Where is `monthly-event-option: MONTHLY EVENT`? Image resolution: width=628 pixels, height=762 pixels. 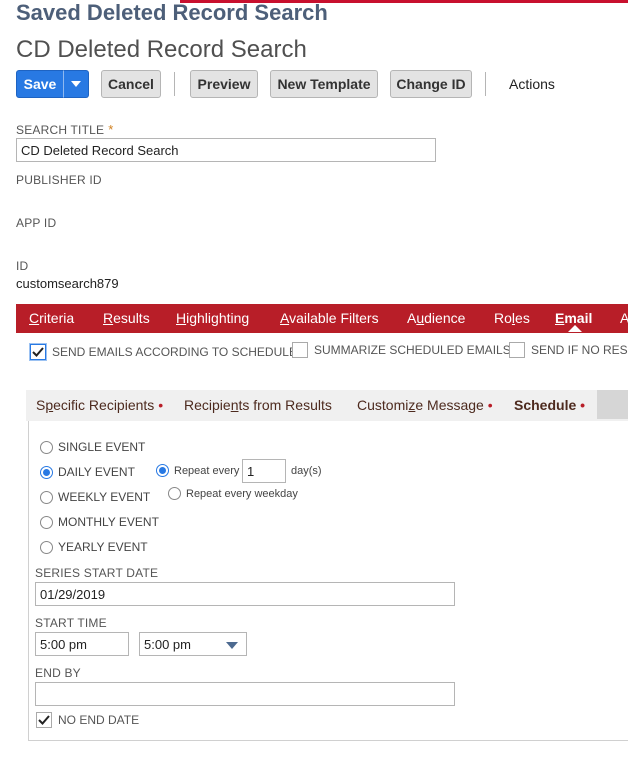 monthly-event-option: MONTHLY EVENT is located at coordinates (99, 522).